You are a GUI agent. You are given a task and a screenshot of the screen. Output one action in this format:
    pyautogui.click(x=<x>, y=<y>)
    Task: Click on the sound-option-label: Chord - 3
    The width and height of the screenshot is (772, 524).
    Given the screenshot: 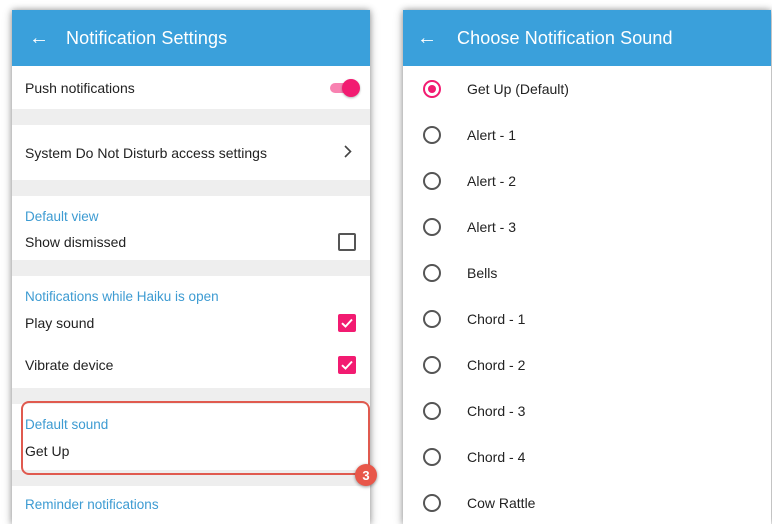 What is the action you would take?
    pyautogui.click(x=496, y=411)
    